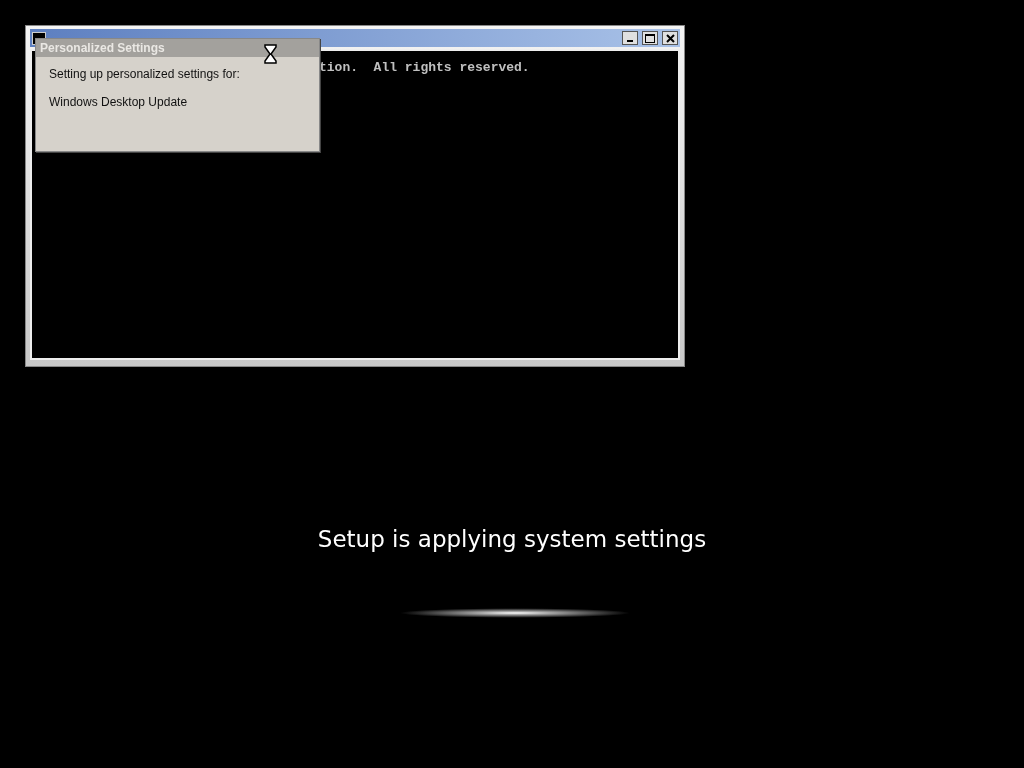  What do you see at coordinates (177, 48) in the screenshot?
I see `dialog-title: Personalized Settings` at bounding box center [177, 48].